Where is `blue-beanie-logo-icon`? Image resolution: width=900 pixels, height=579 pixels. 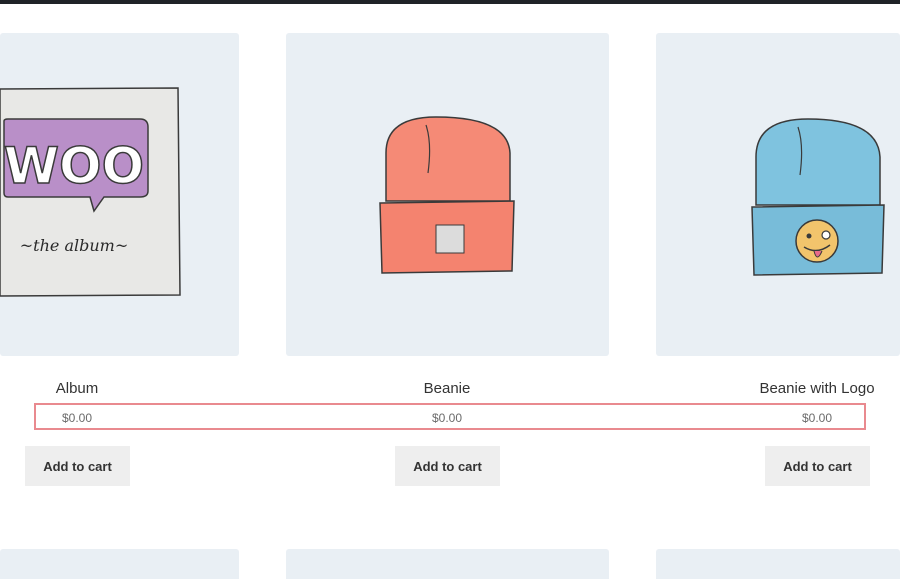 blue-beanie-logo-icon is located at coordinates (818, 197).